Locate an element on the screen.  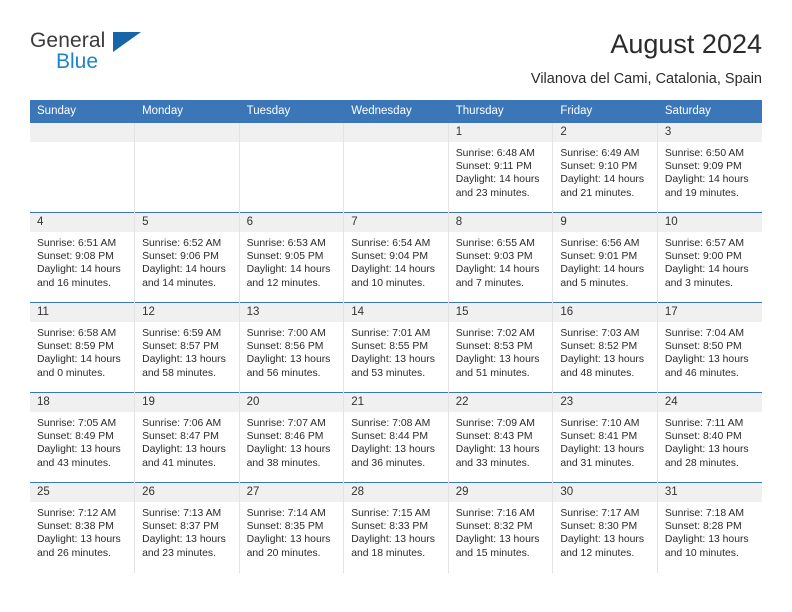
sunset-text: Sunset: 8:44 PM is located at coordinates (390, 437).